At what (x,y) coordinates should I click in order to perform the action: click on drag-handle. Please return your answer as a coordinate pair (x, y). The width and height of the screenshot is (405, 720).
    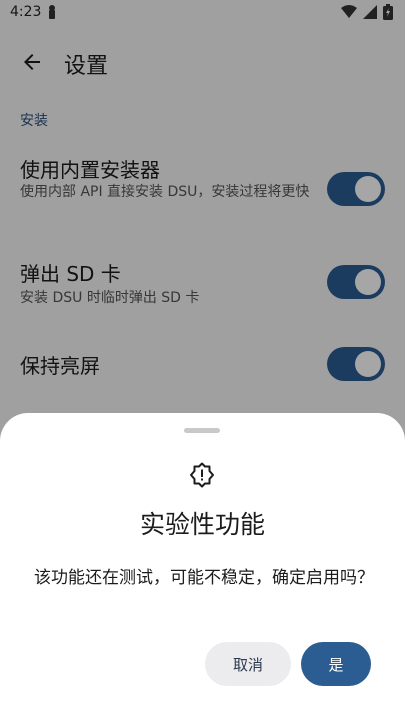
    Looking at the image, I should click on (202, 430).